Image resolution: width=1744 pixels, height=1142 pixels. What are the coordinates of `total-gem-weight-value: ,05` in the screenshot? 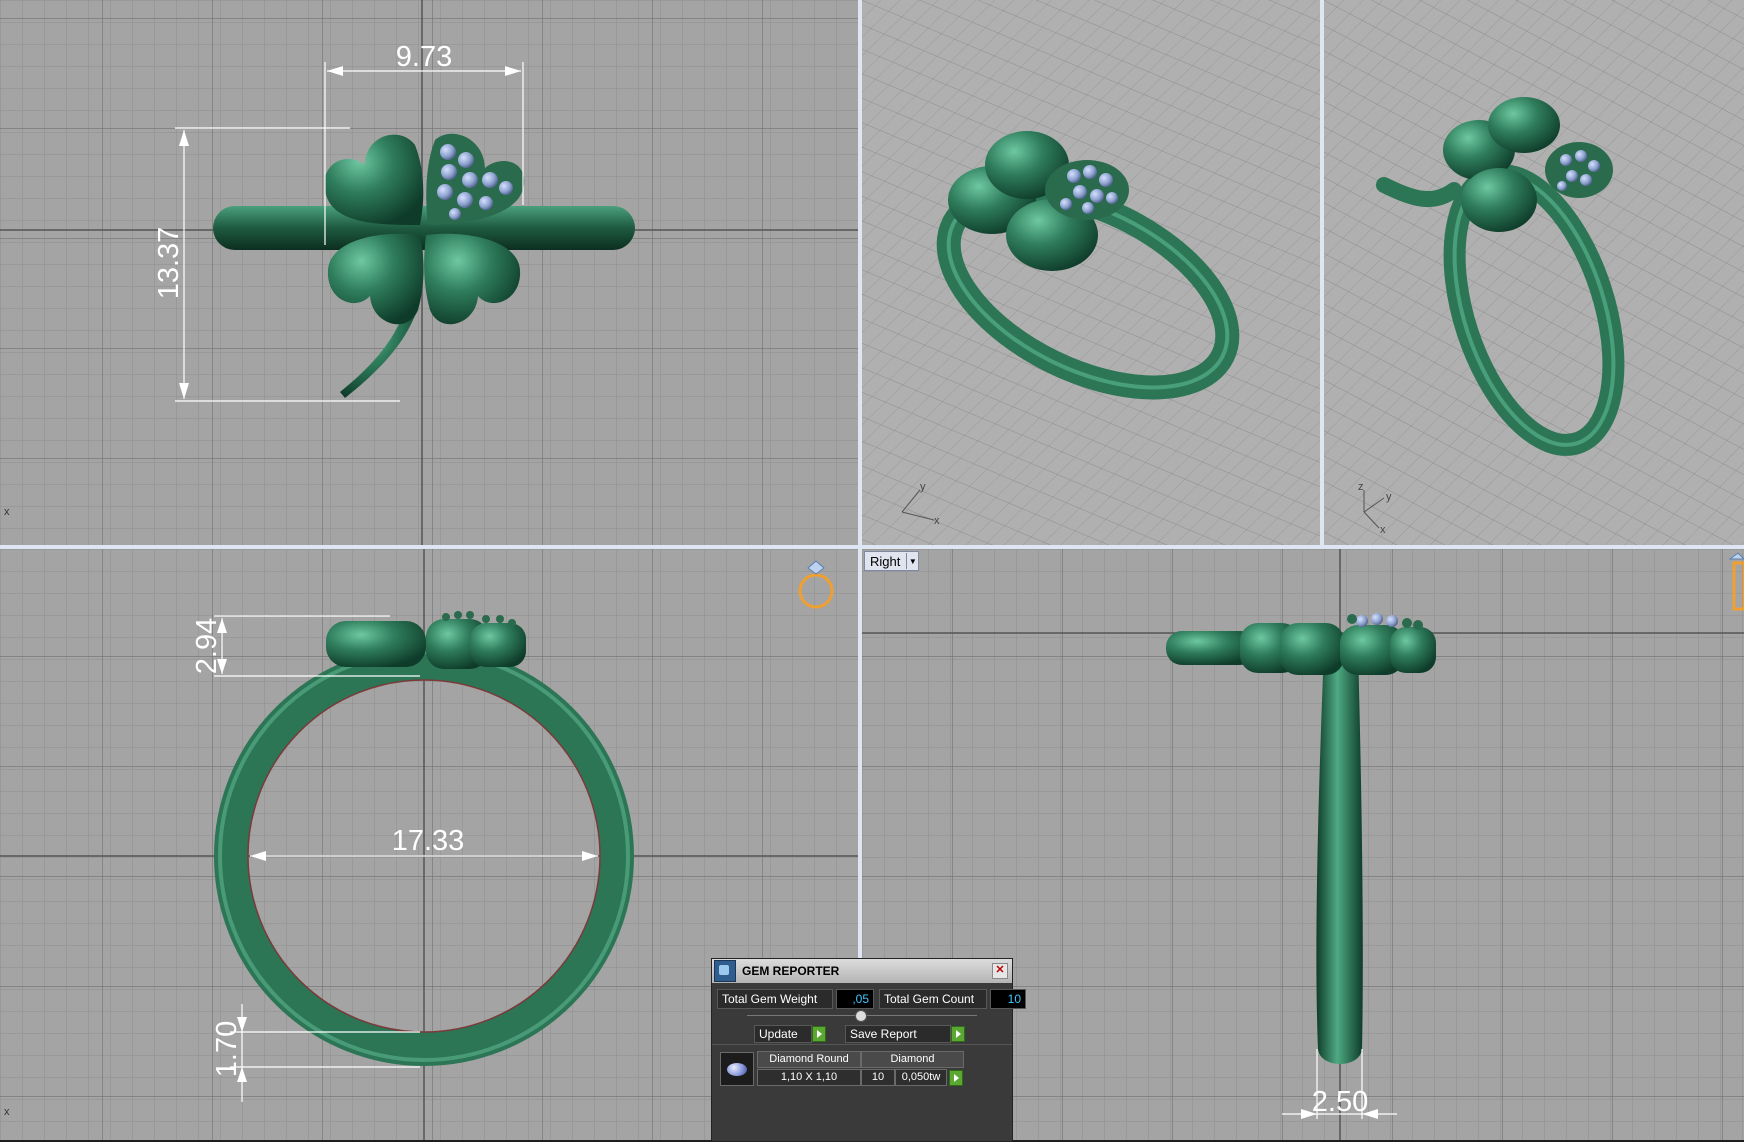 It's located at (855, 999).